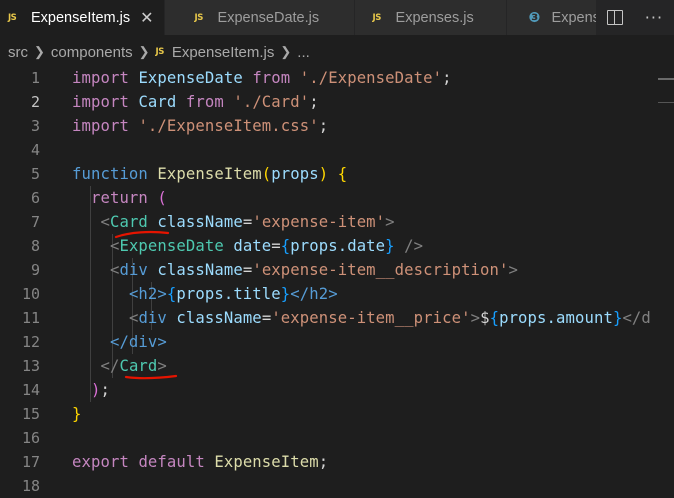 Image resolution: width=674 pixels, height=498 pixels. I want to click on line-number: 8, so click(35, 246).